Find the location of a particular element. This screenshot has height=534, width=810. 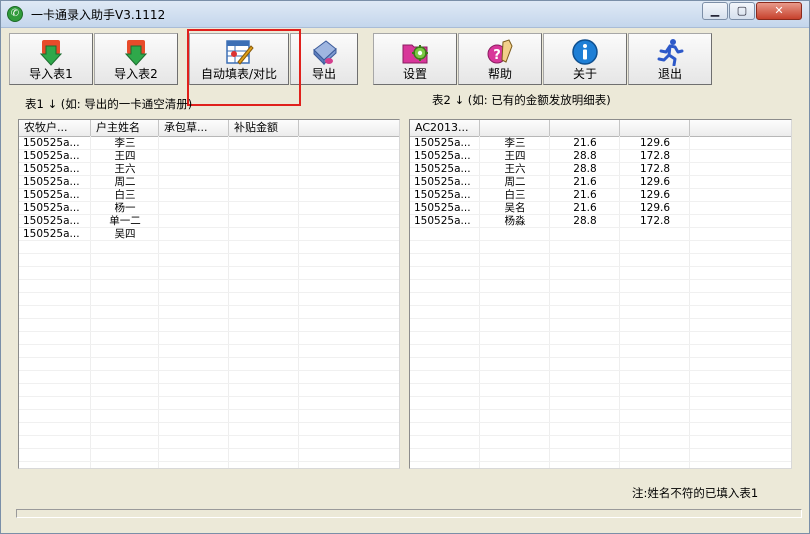

import-table1-button: 导入表1 is located at coordinates (51, 59).